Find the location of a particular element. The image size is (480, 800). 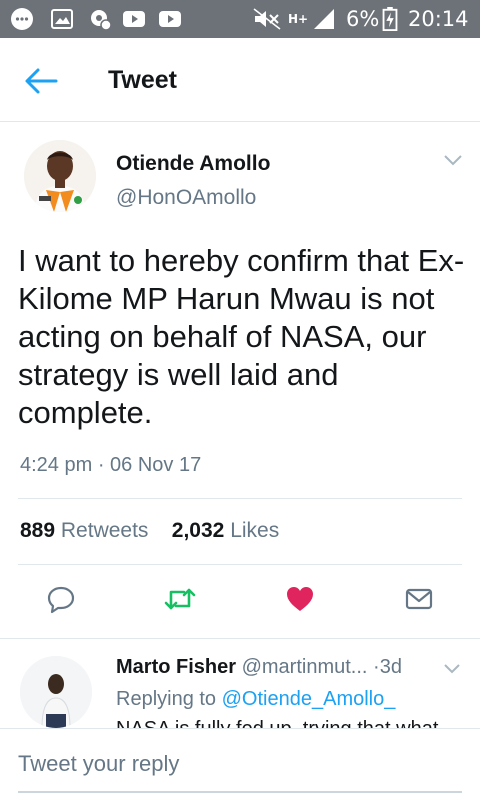

reply-age: 3d is located at coordinates (390, 667).